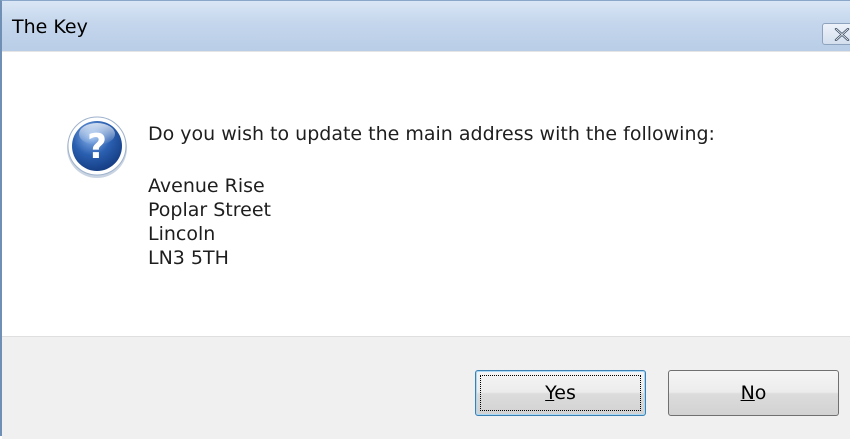 This screenshot has width=850, height=439. I want to click on no-button-label: No, so click(753, 393).